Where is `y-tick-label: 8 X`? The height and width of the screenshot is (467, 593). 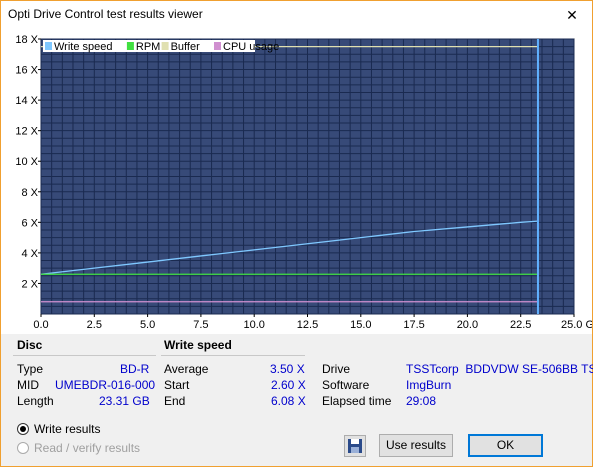
y-tick-label: 8 X is located at coordinates (29, 193).